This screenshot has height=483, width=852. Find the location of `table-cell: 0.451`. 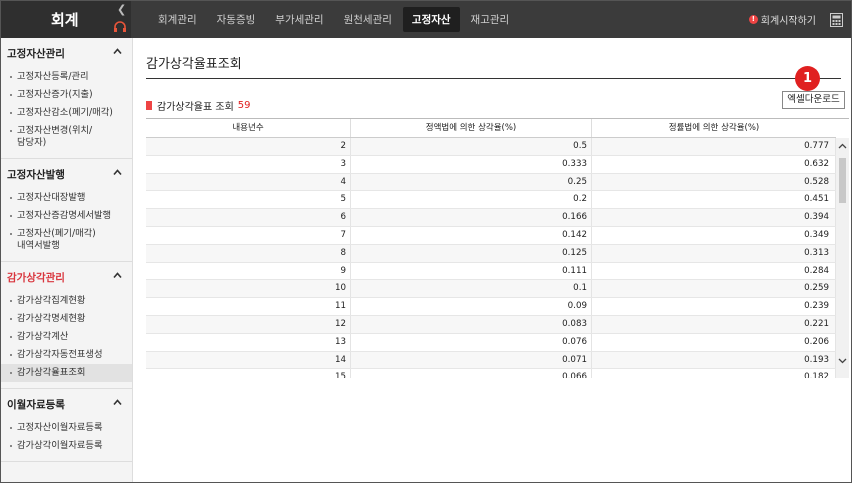

table-cell: 0.451 is located at coordinates (714, 200).